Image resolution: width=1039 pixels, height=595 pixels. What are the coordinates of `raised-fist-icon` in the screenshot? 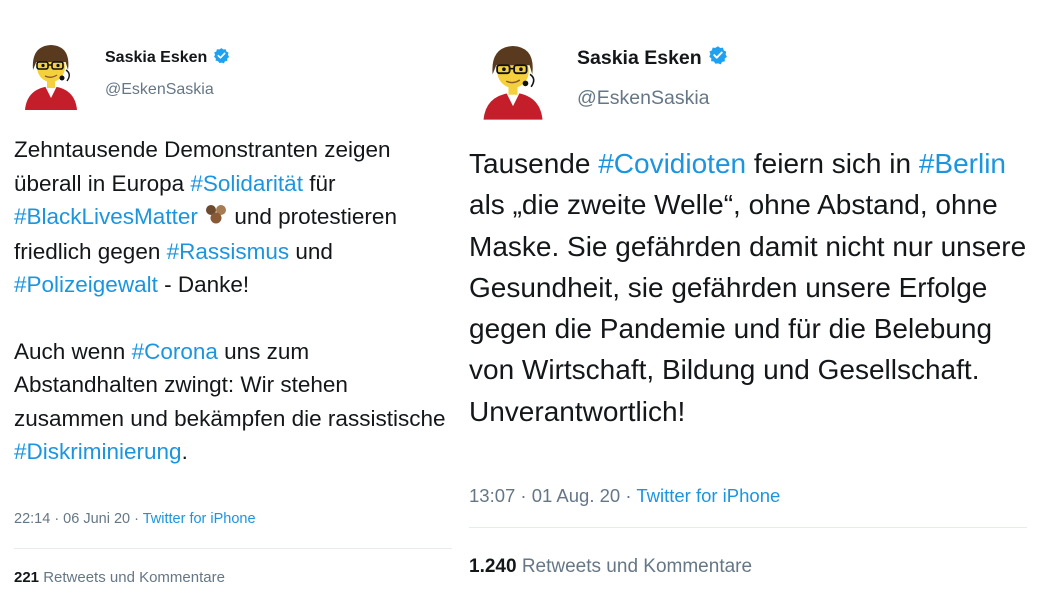 It's located at (216, 218).